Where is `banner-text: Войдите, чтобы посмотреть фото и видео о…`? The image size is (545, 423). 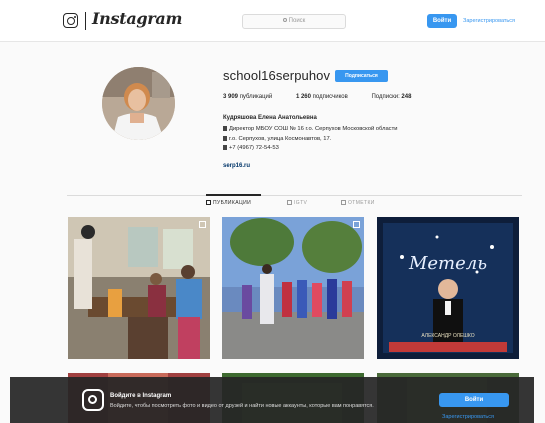
banner-text: Войдите, чтобы посмотреть фото и видео о… is located at coordinates (242, 406).